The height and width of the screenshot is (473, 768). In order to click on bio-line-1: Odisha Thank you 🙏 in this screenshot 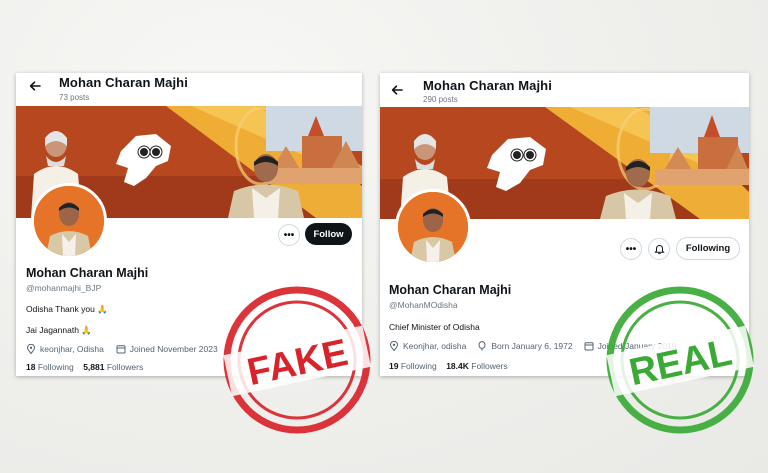, I will do `click(67, 309)`.